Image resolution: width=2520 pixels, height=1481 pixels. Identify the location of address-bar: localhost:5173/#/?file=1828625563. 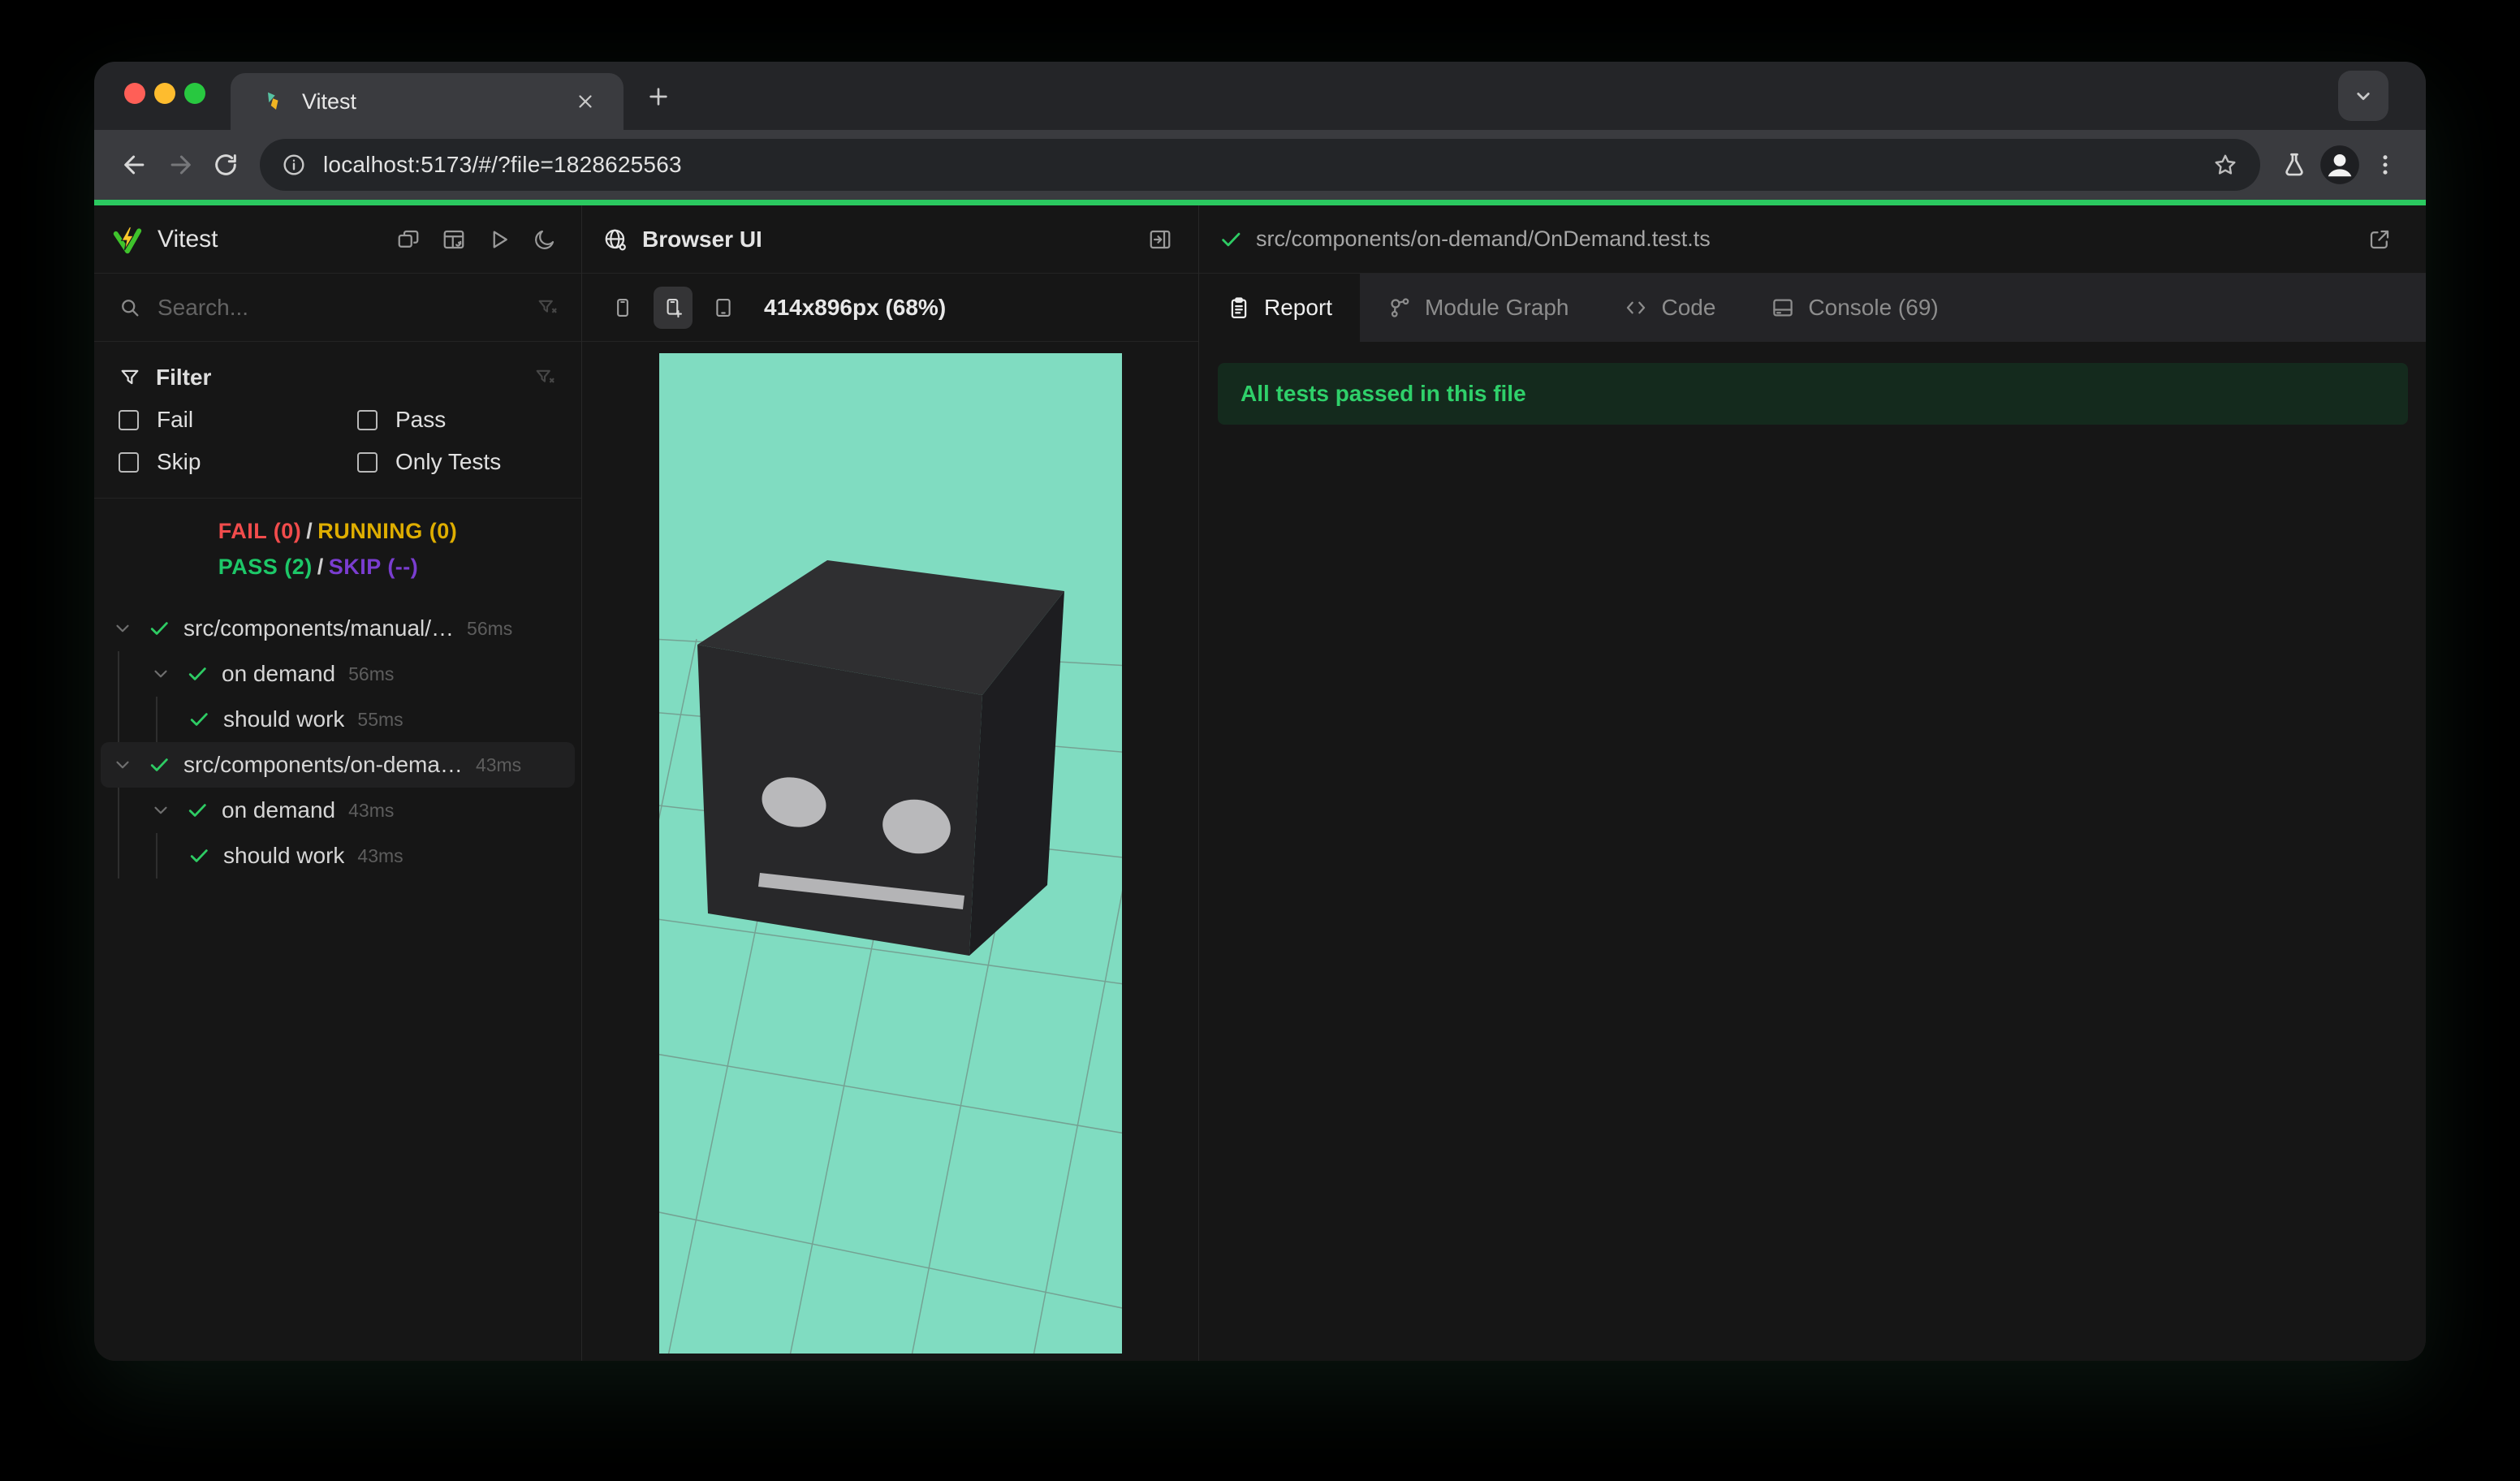
(1260, 165).